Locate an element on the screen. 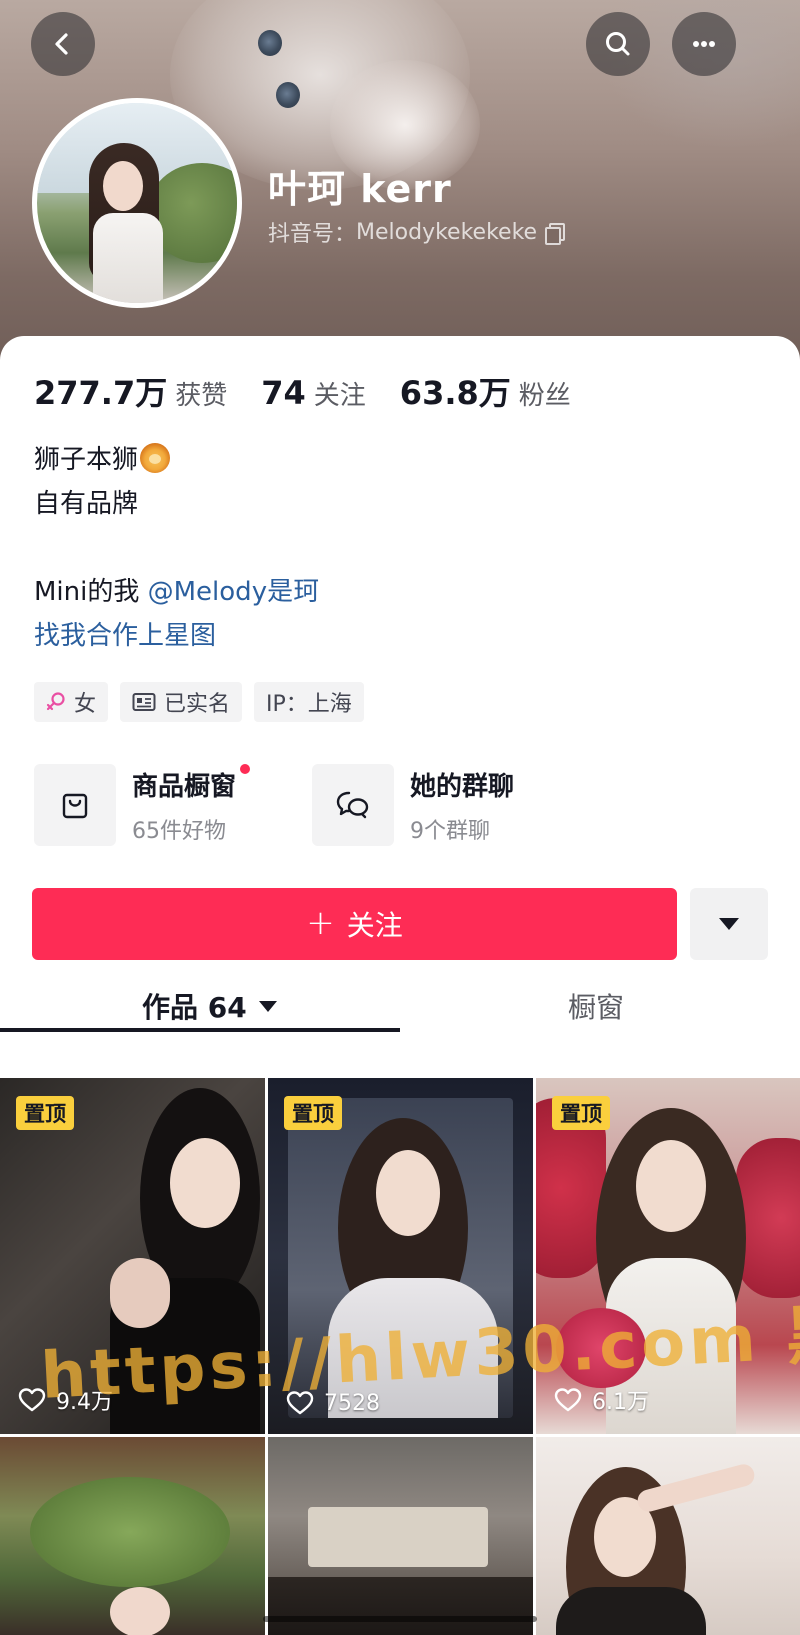  chat-bubbles-icon is located at coordinates (352, 805).